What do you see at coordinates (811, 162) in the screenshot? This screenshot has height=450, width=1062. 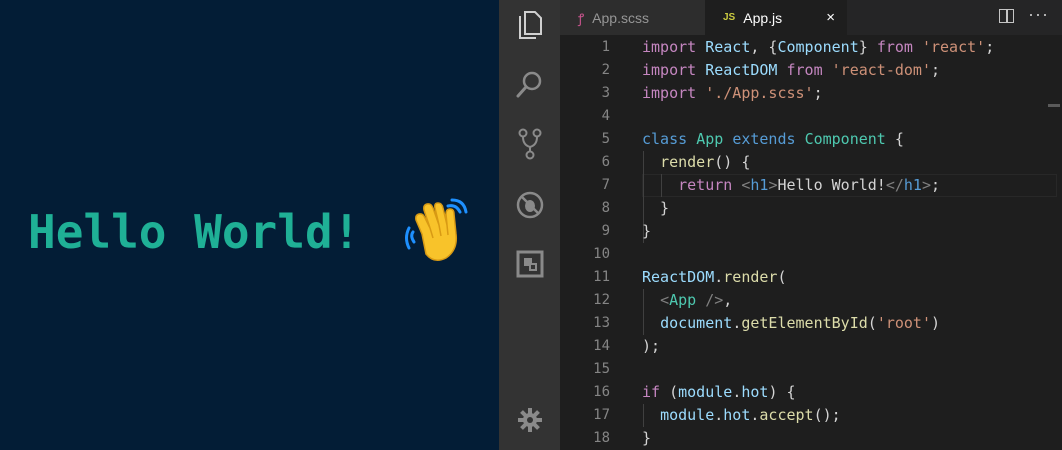 I see `code-line: 6 render() {` at bounding box center [811, 162].